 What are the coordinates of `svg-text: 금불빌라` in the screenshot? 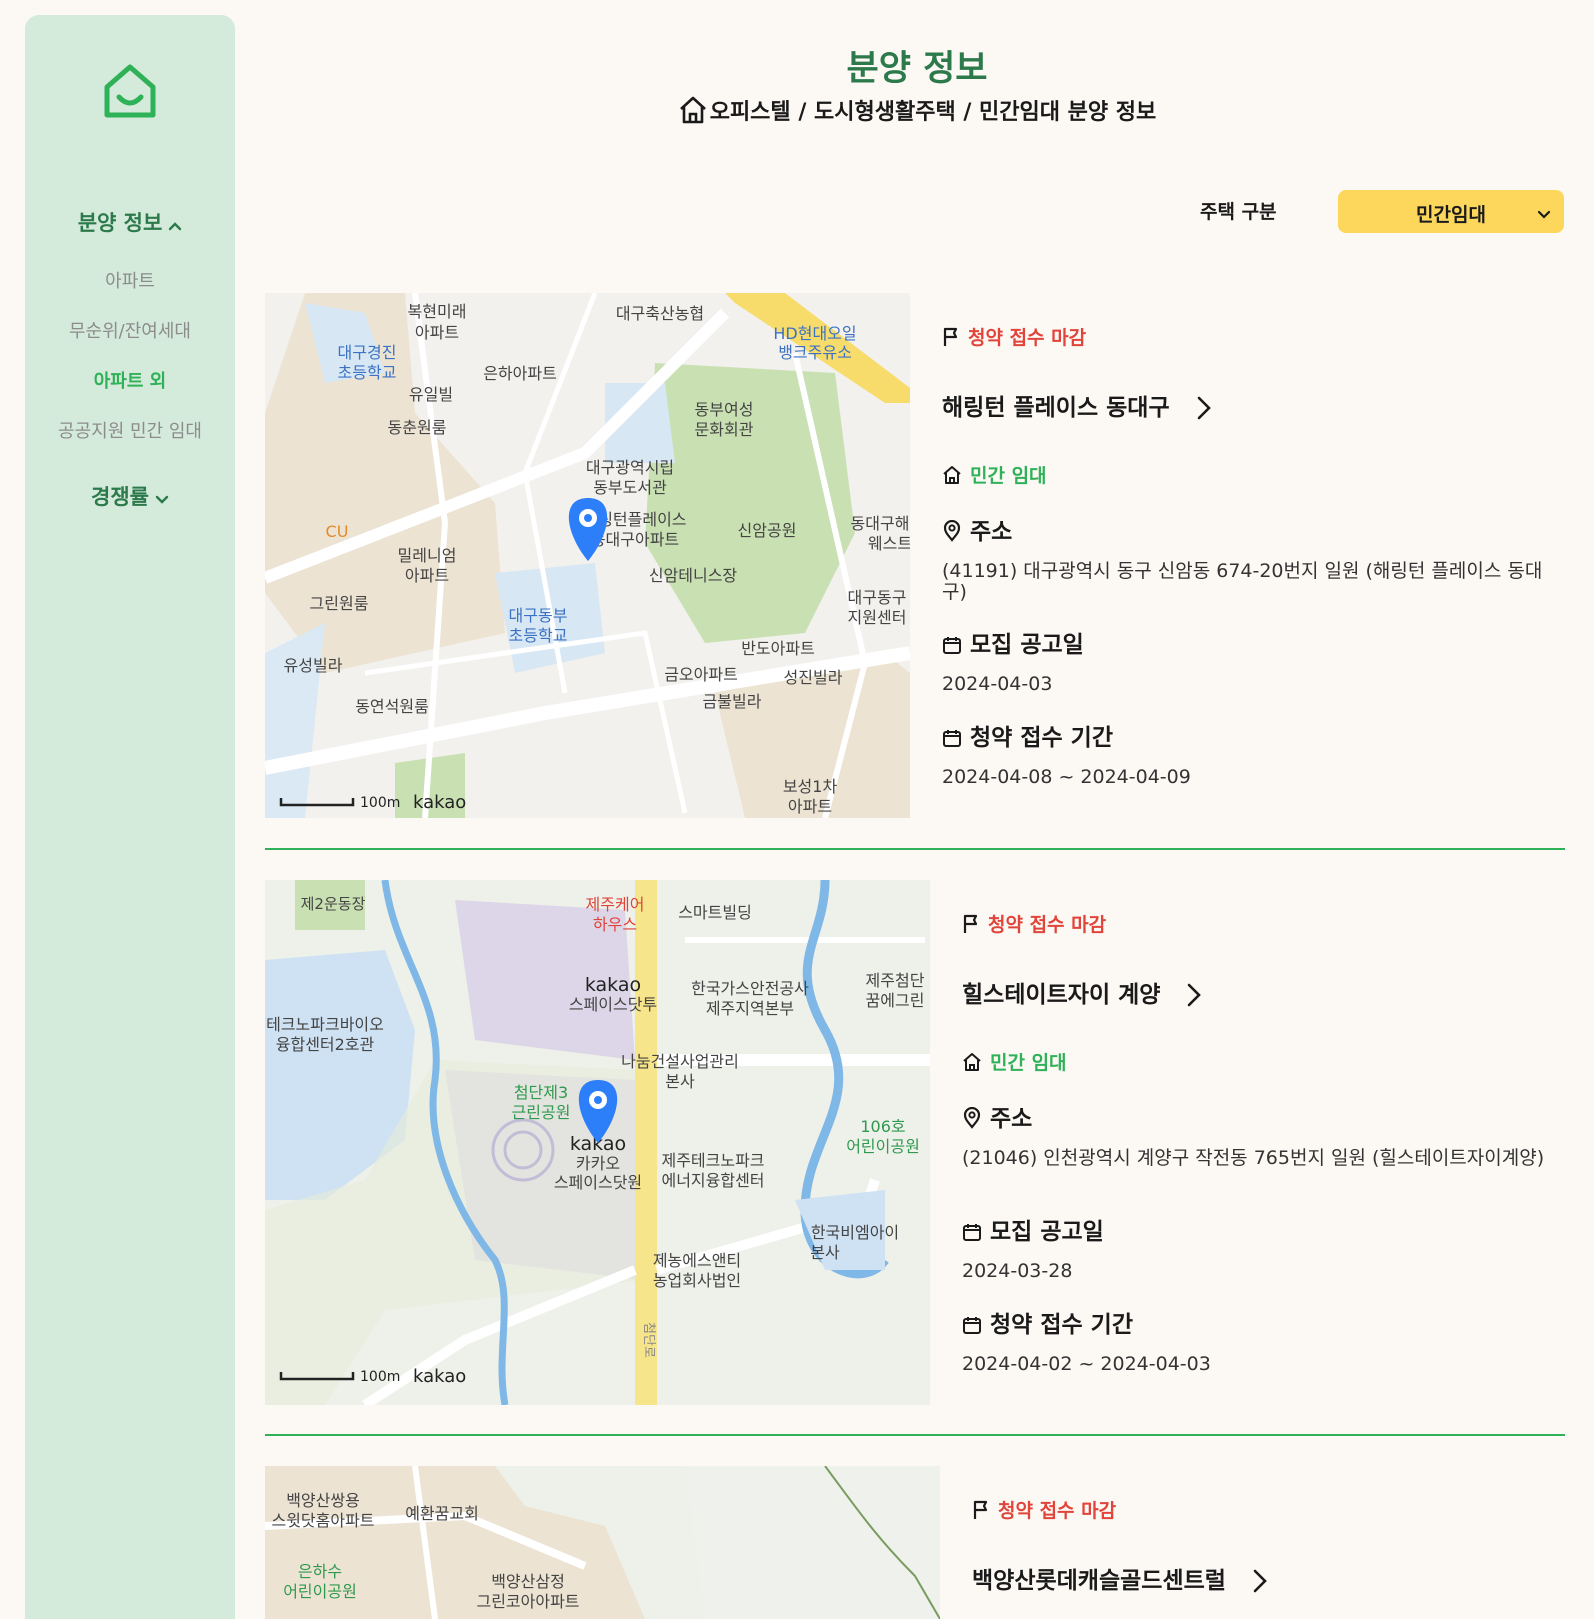 It's located at (732, 701).